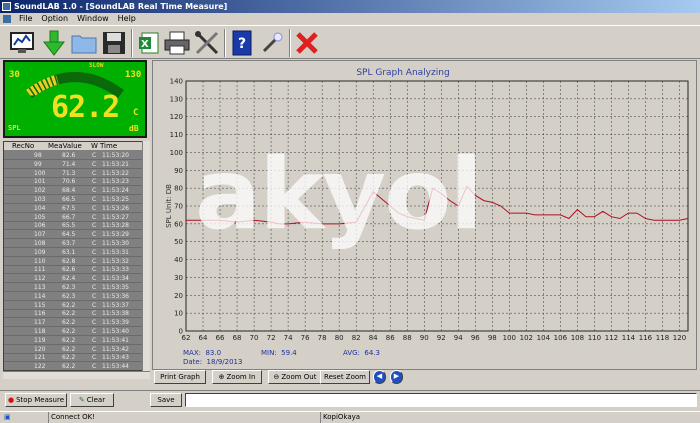  What do you see at coordinates (390, 338) in the screenshot?
I see `x-tick-label: 86` at bounding box center [390, 338].